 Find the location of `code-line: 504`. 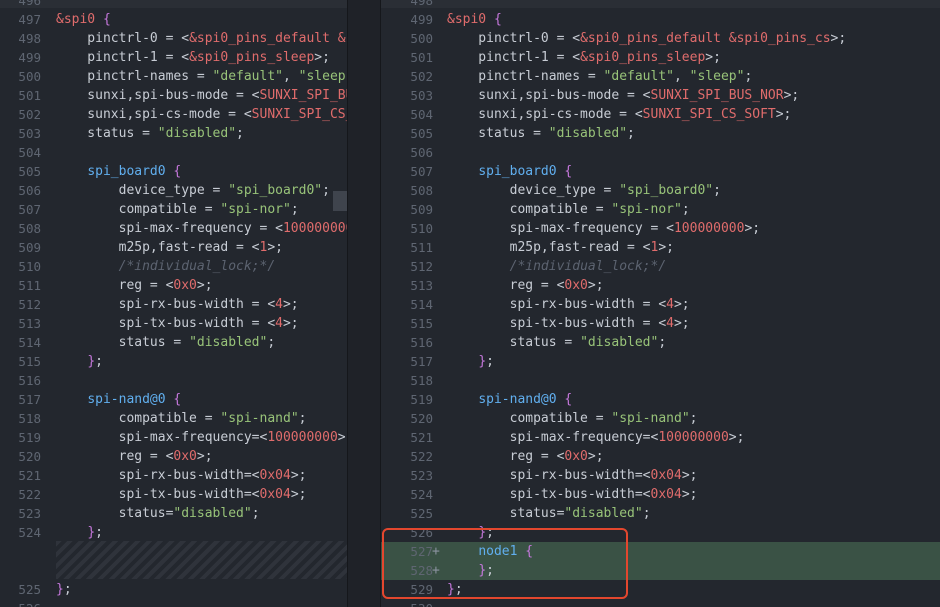

code-line: 504 is located at coordinates (173, 152).